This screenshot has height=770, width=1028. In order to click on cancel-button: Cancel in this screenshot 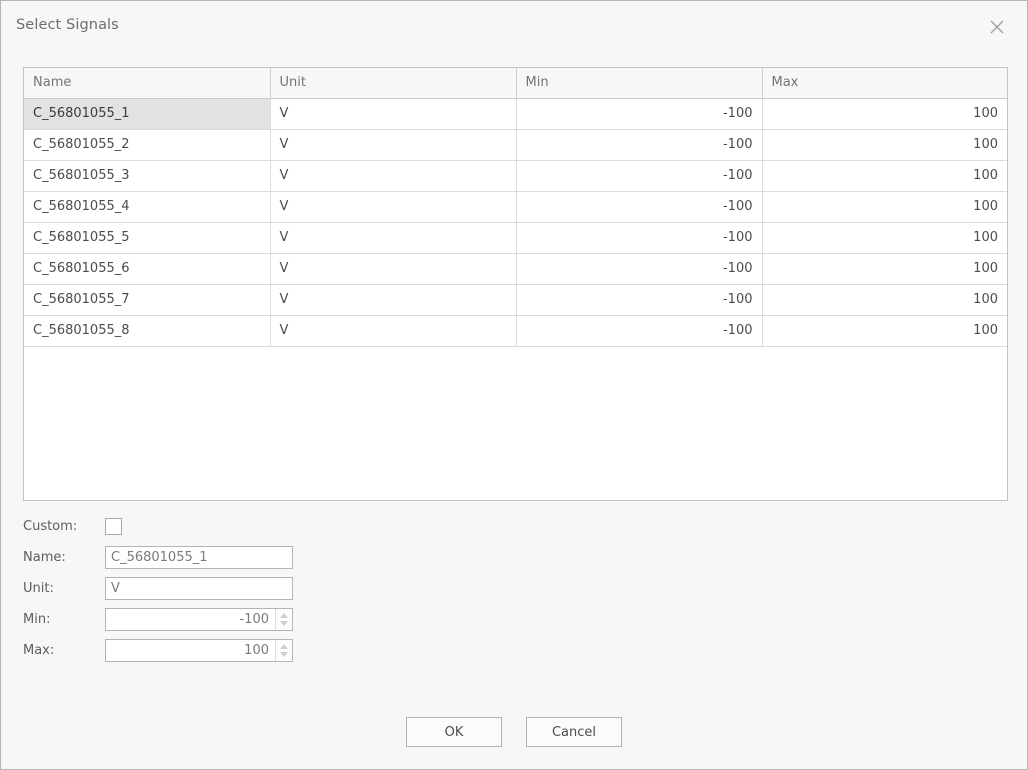, I will do `click(574, 732)`.